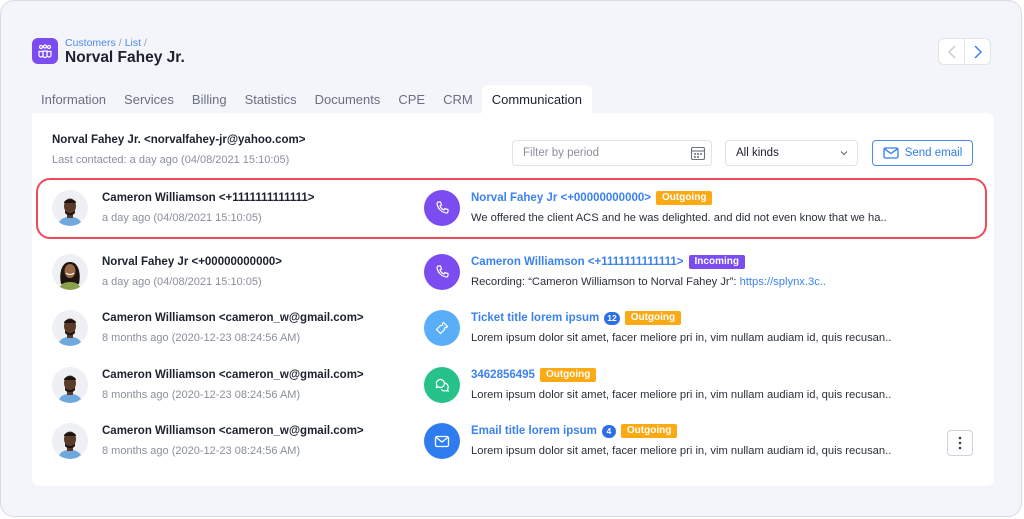 The width and height of the screenshot is (1024, 519). What do you see at coordinates (783, 282) in the screenshot?
I see `recording-link: https://splynx.3c..` at bounding box center [783, 282].